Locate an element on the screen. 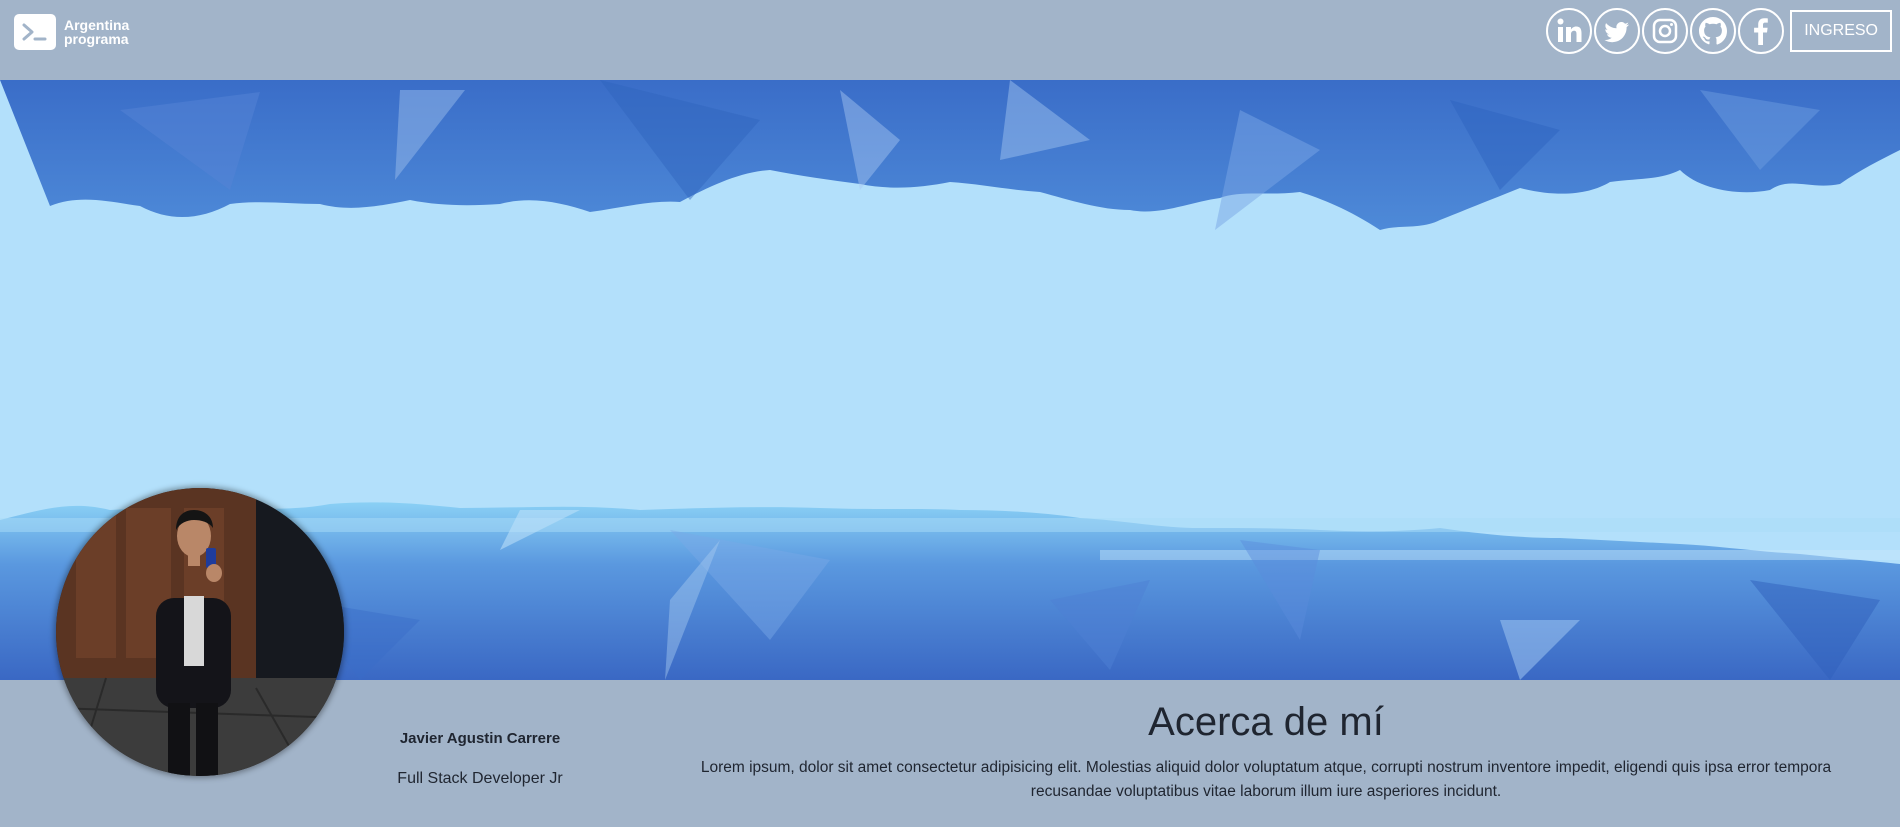 Image resolution: width=1900 pixels, height=827 pixels. profile-role: Full Stack Developer Jr is located at coordinates (480, 778).